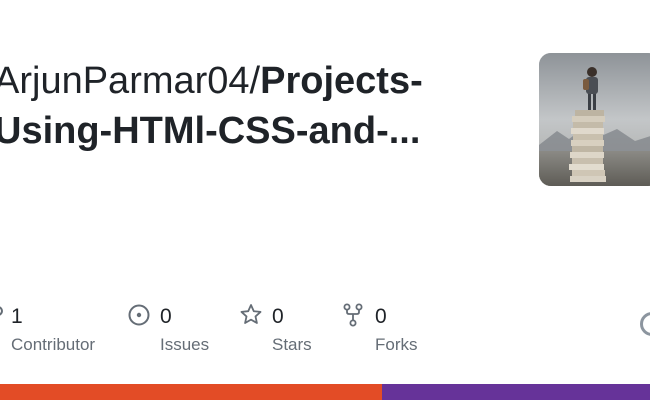 Image resolution: width=650 pixels, height=400 pixels. I want to click on language-bar, so click(325, 392).